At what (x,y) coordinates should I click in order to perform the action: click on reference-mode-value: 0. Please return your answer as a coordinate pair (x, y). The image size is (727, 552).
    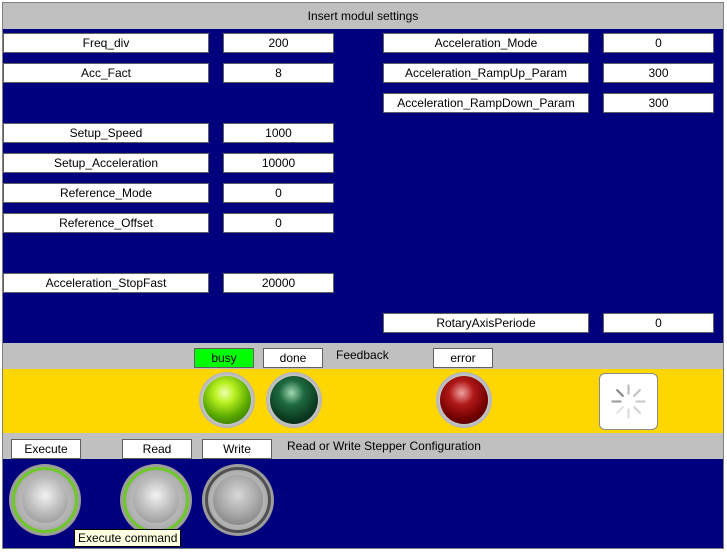
    Looking at the image, I should click on (278, 193).